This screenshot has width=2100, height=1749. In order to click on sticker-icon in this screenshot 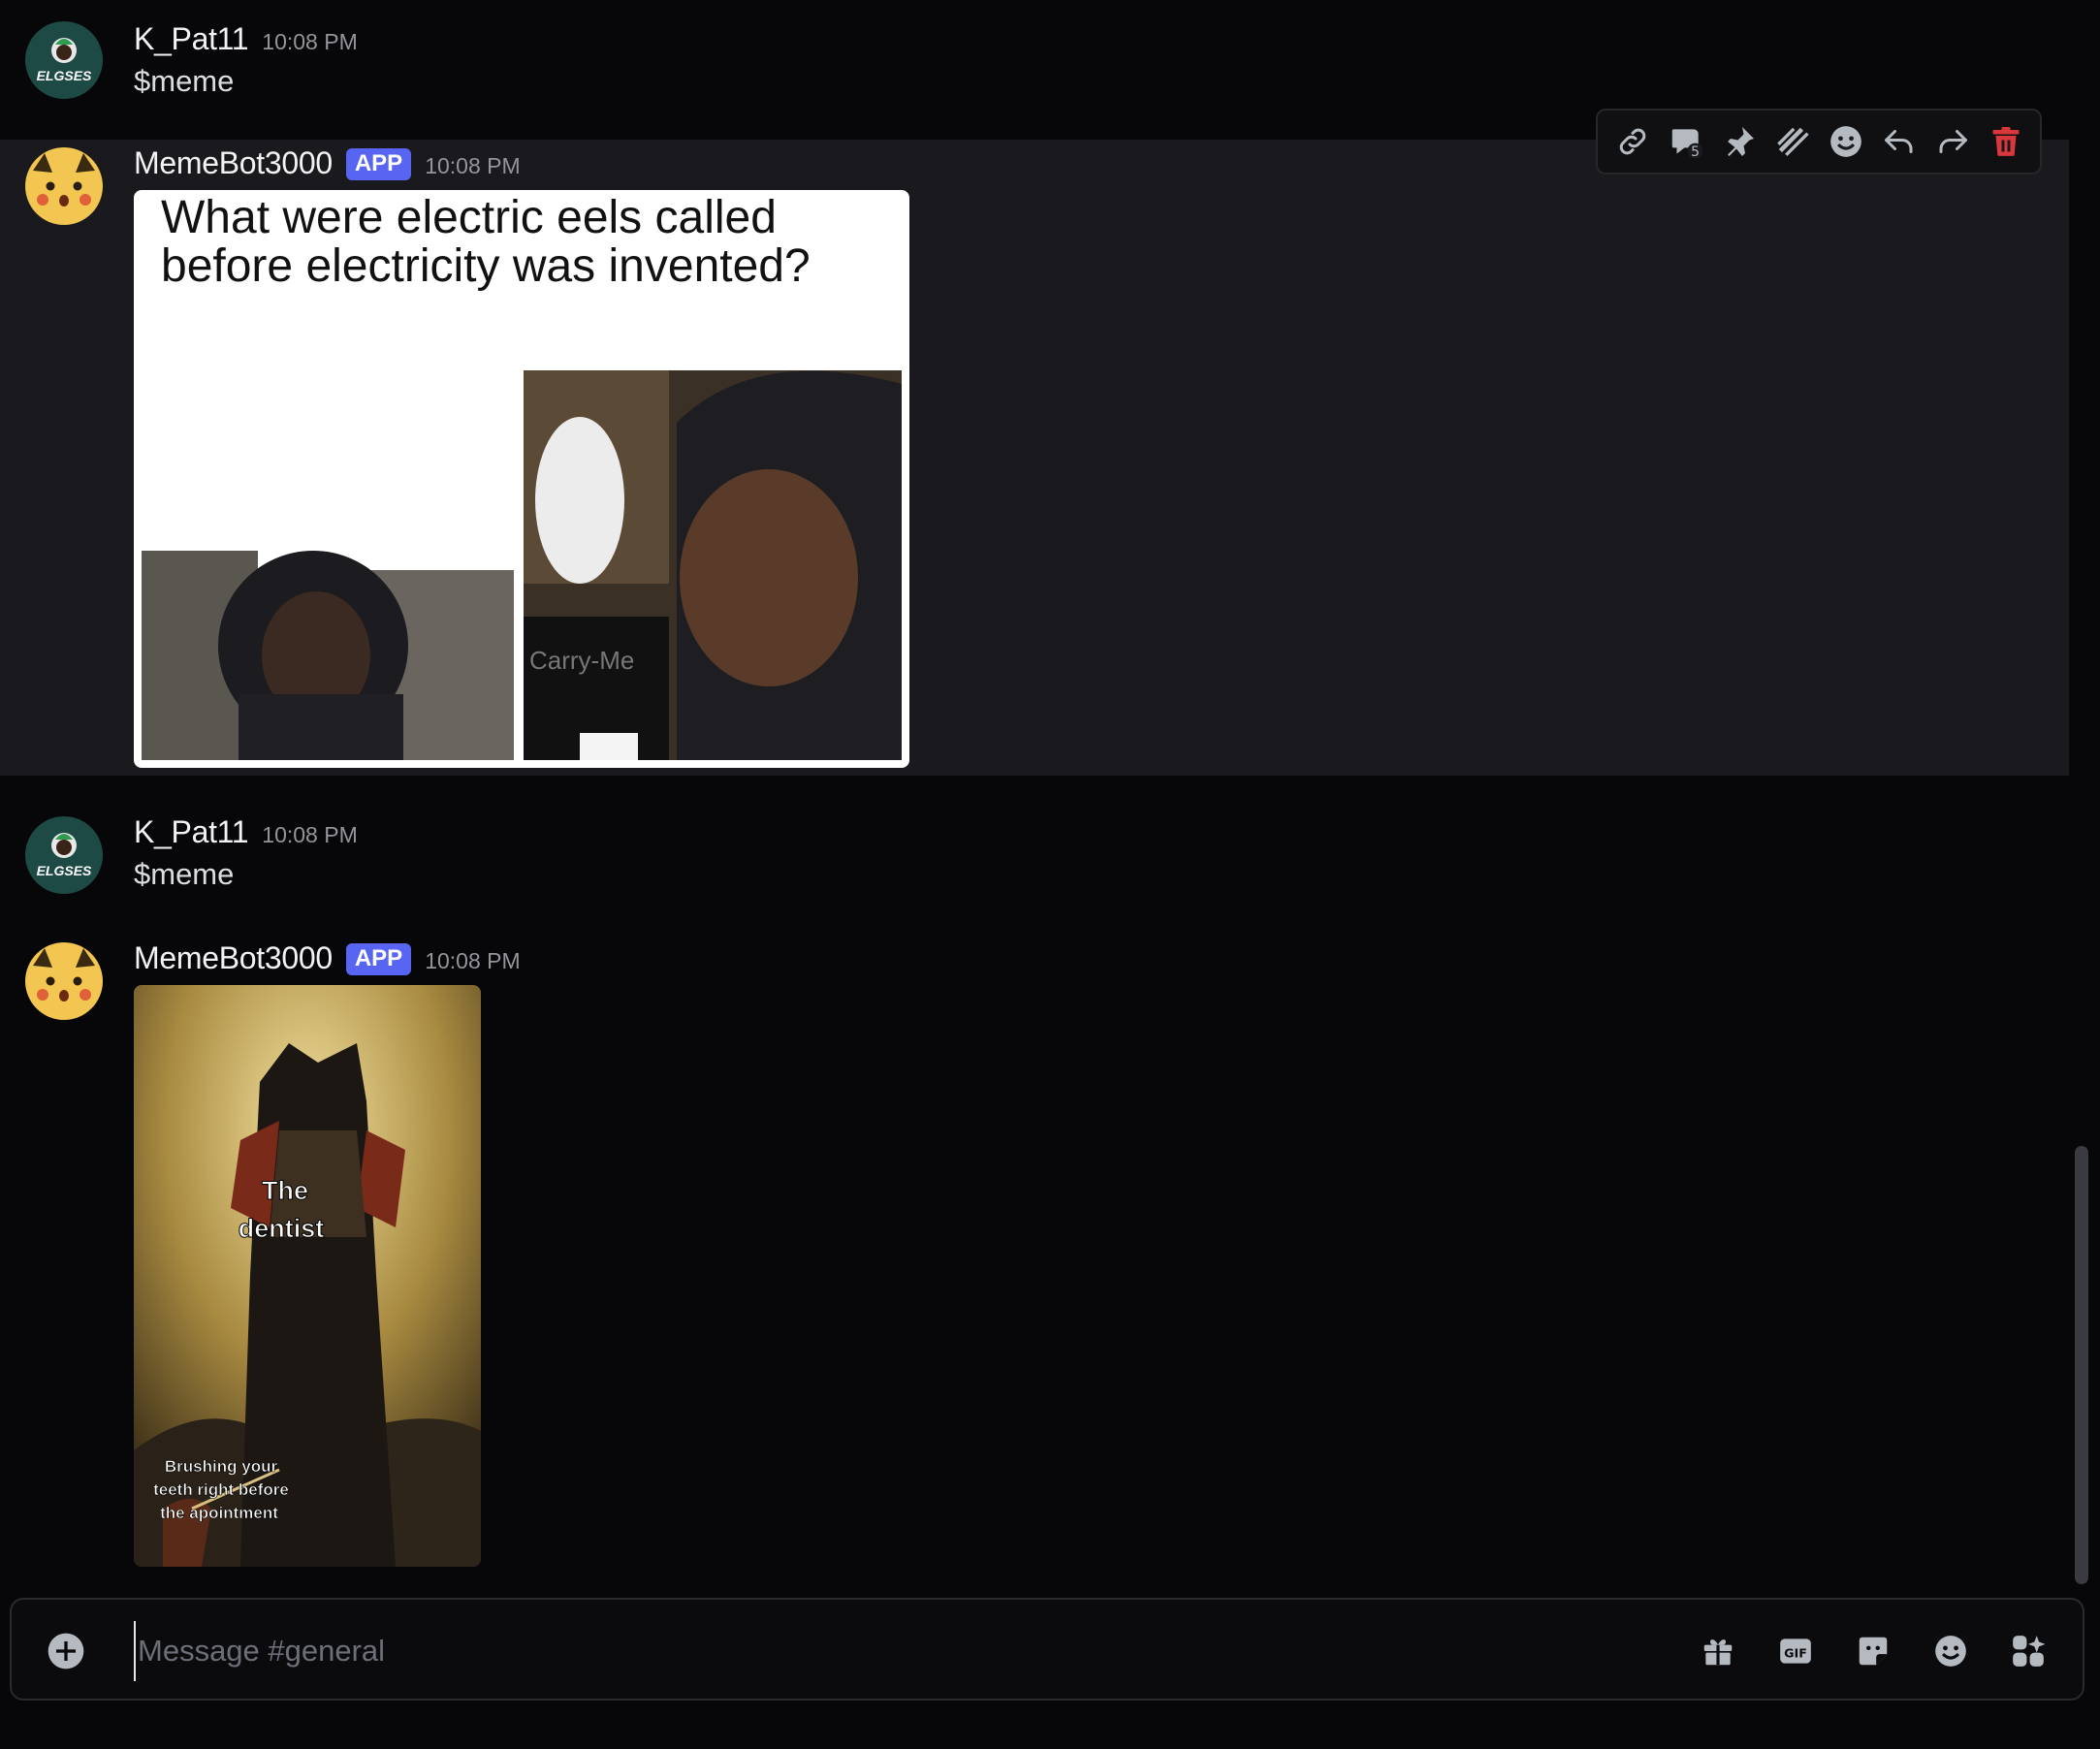, I will do `click(1873, 1651)`.